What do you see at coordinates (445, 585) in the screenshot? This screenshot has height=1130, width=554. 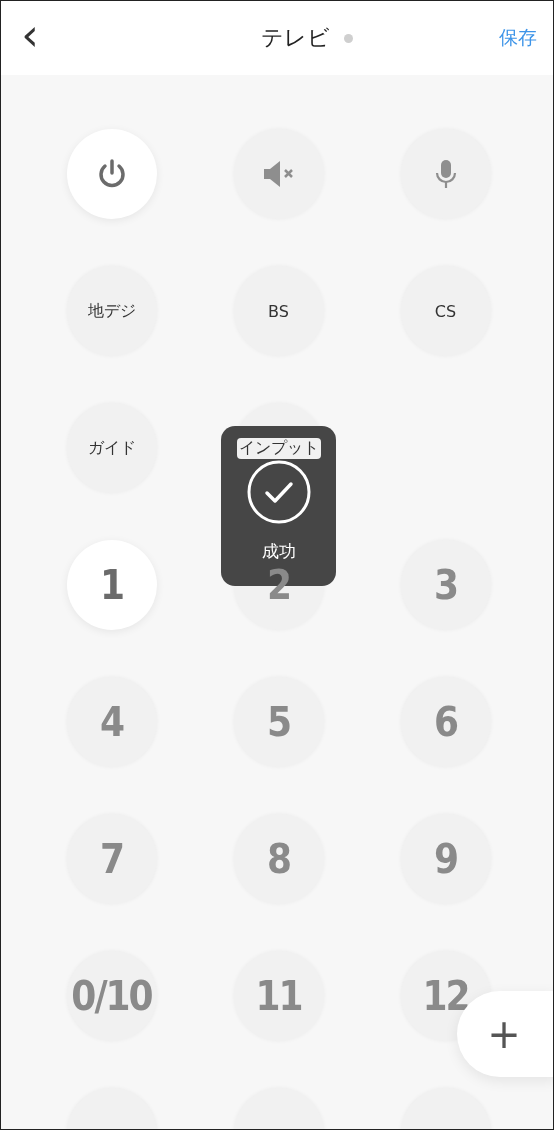 I see `remote-key: 3` at bounding box center [445, 585].